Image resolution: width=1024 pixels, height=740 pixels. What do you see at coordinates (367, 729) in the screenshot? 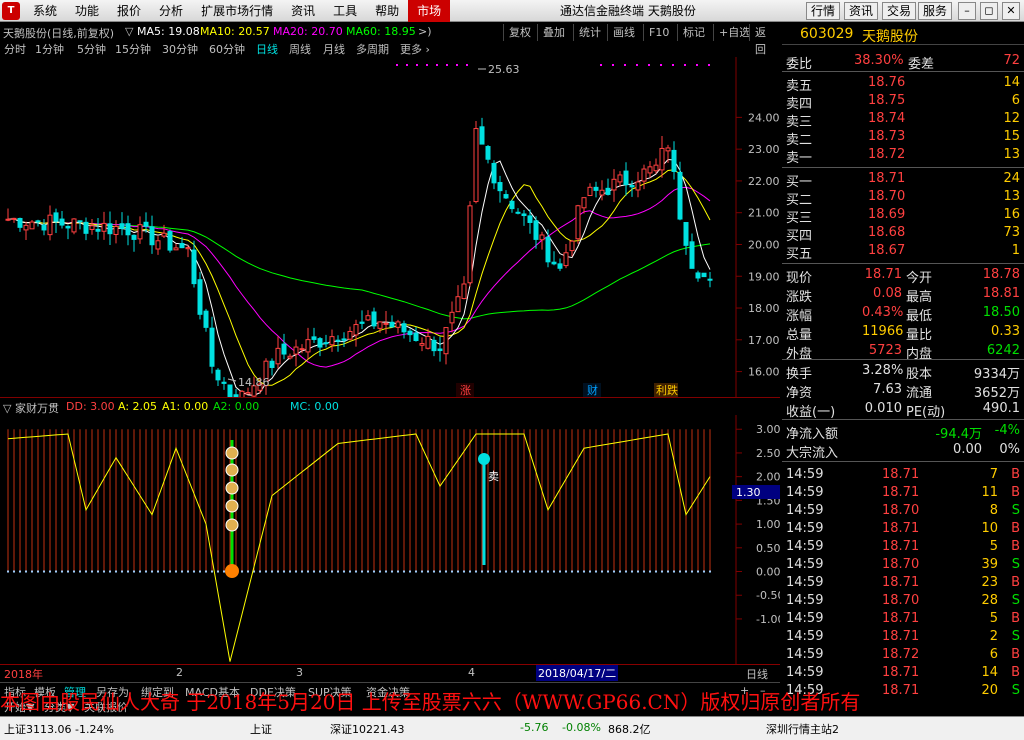
I see `status-sz-index: 深证10221.43` at bounding box center [367, 729].